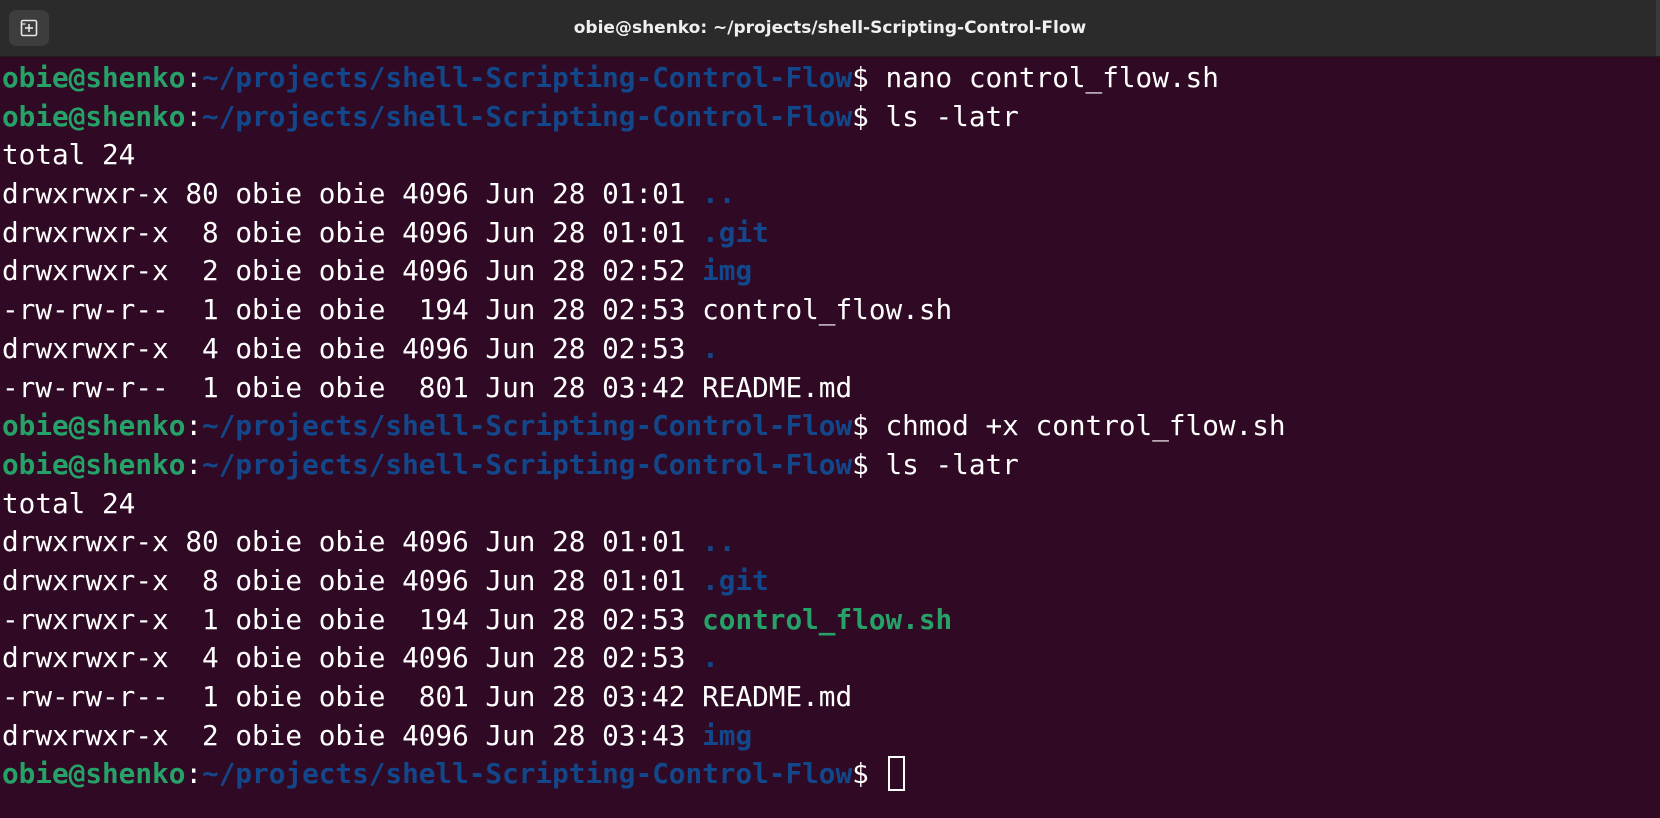  I want to click on window-edge, so click(1658, 28).